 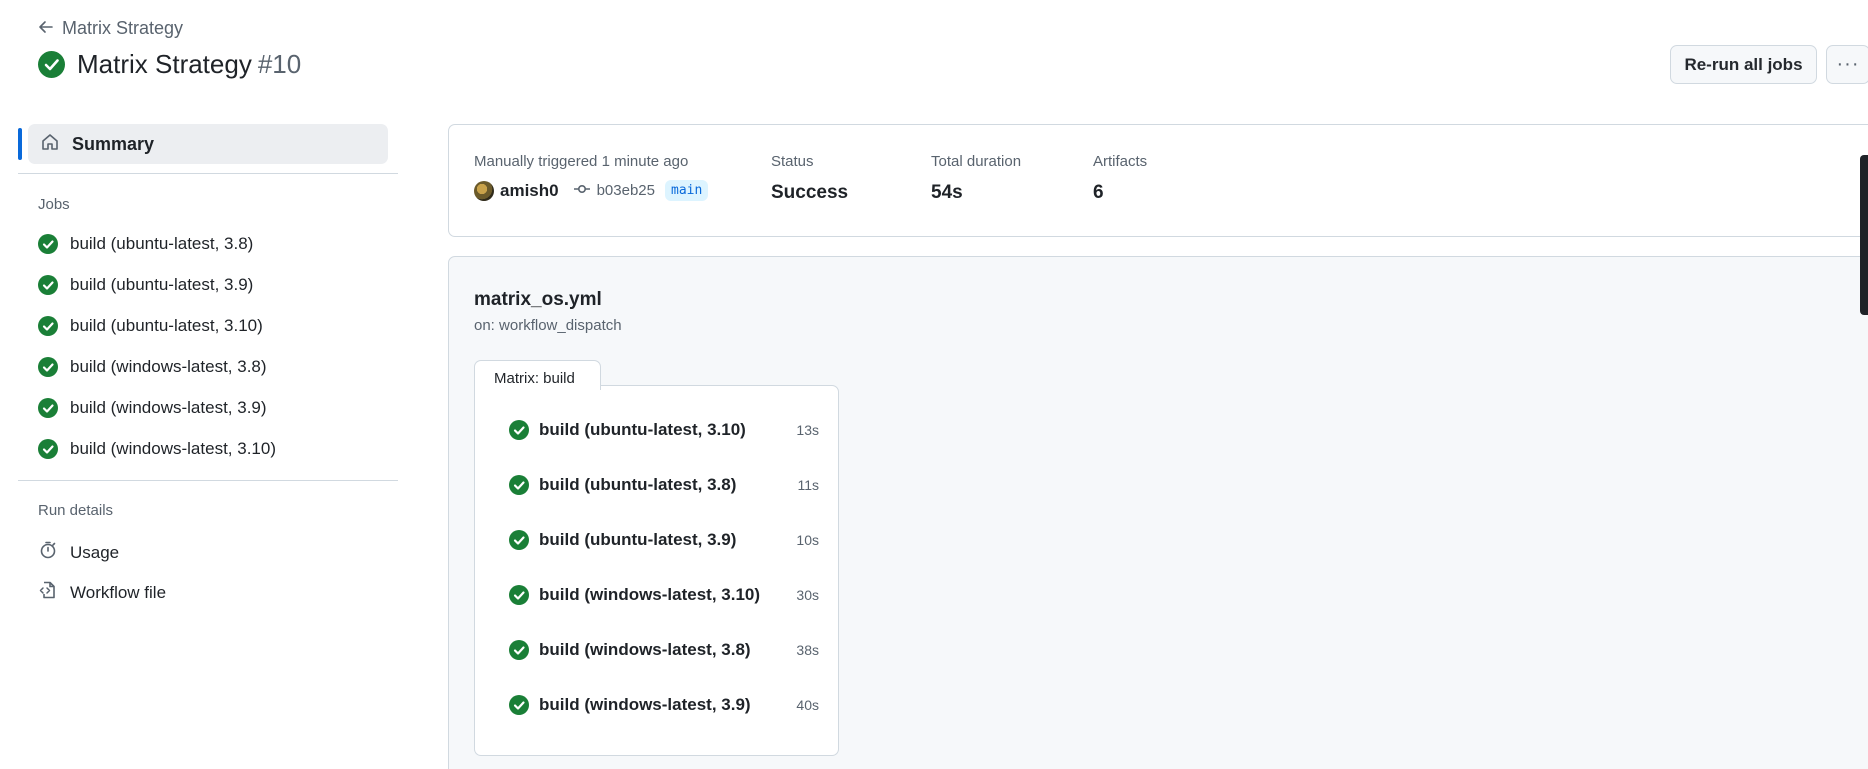 What do you see at coordinates (810, 192) in the screenshot?
I see `status-value: Success` at bounding box center [810, 192].